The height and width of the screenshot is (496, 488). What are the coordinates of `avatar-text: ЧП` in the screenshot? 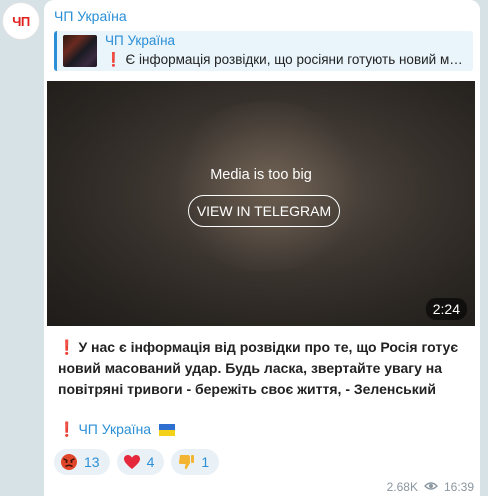 It's located at (21, 21).